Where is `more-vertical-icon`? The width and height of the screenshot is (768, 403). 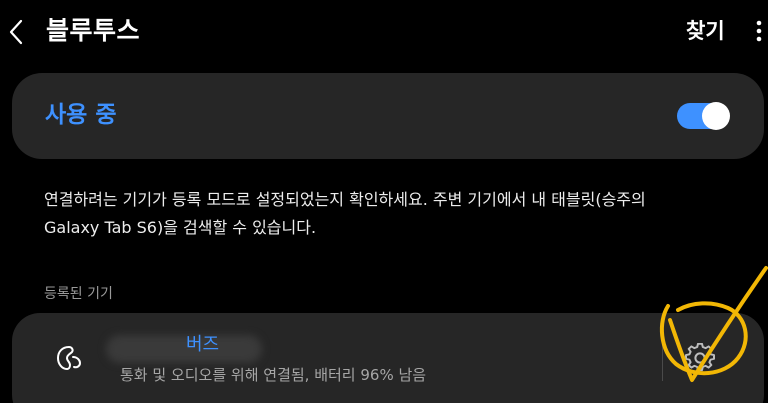 more-vertical-icon is located at coordinates (759, 31).